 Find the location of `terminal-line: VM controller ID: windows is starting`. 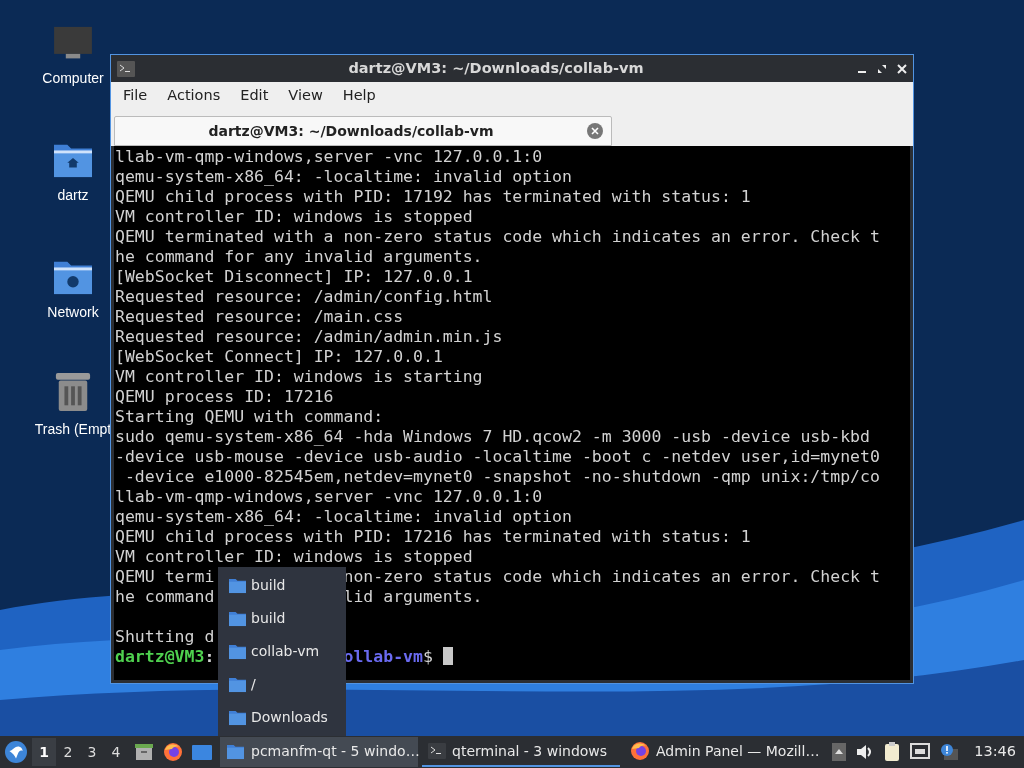

terminal-line: VM controller ID: windows is starting is located at coordinates (299, 376).